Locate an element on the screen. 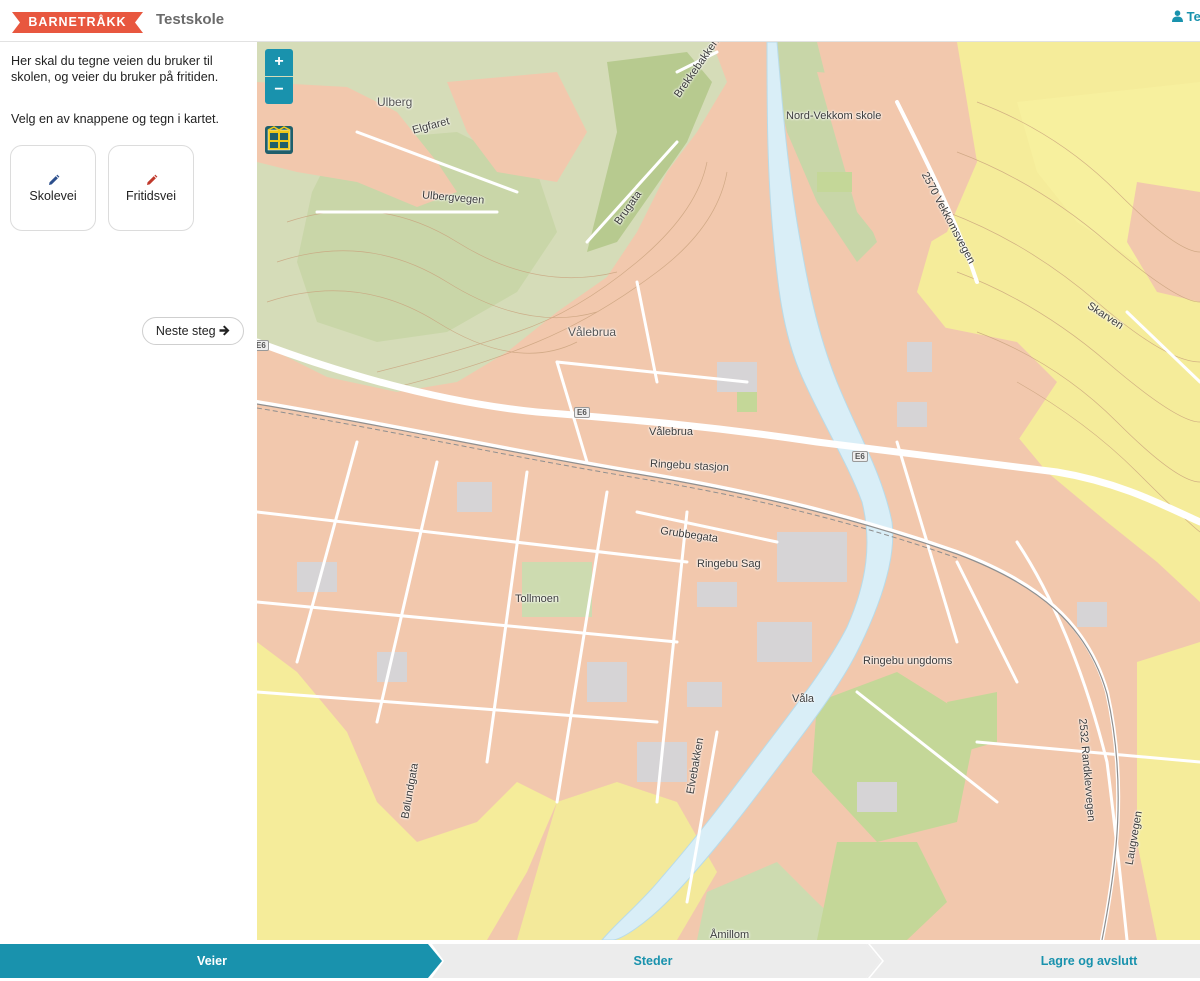  skolevei-label: Skolevei is located at coordinates (53, 196).